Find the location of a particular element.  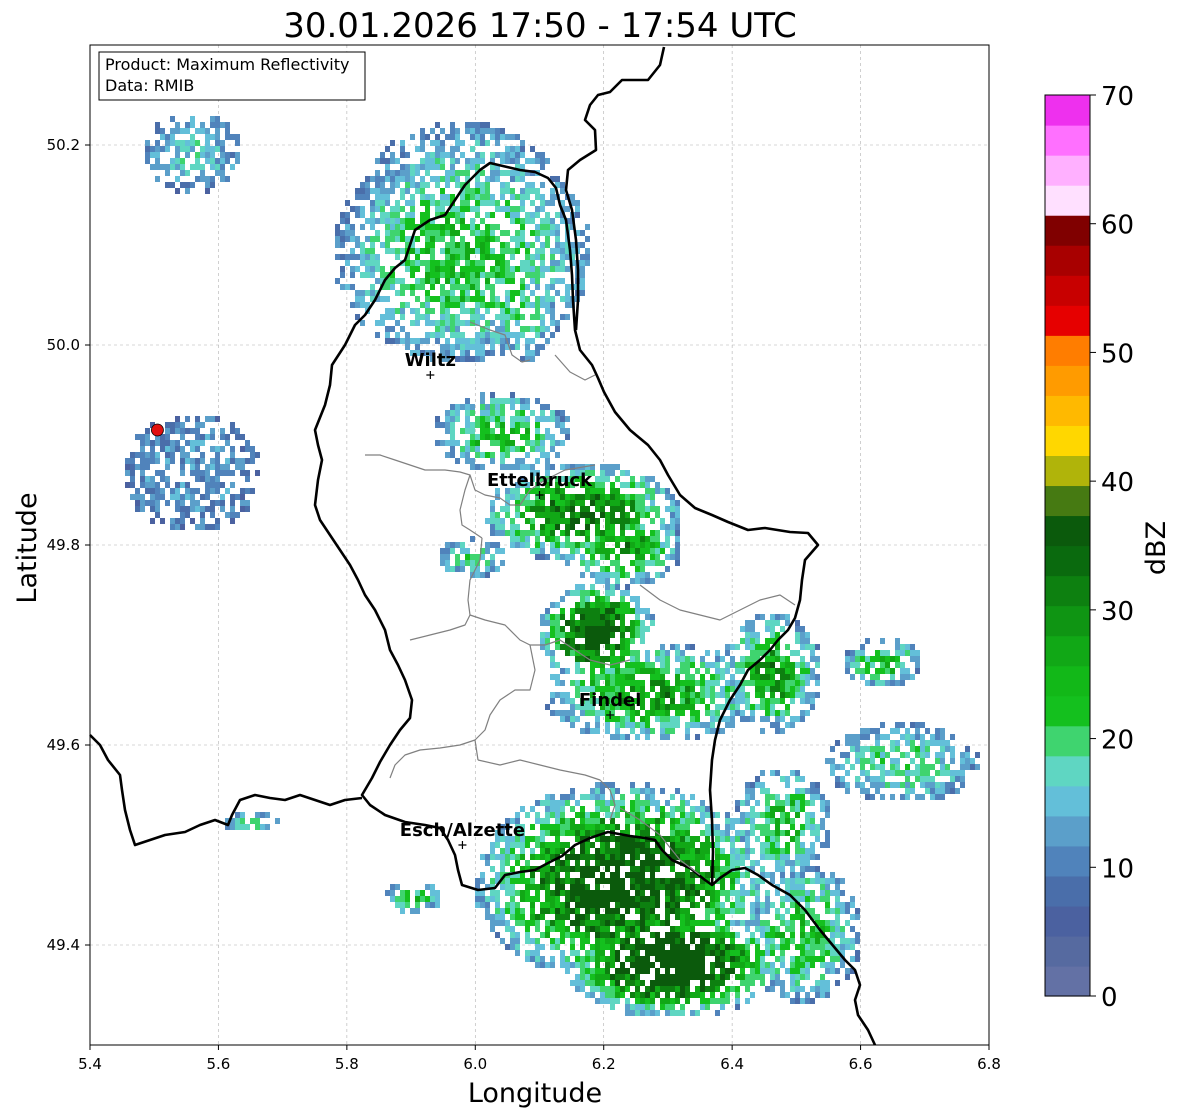

colorbar-band is located at coordinates (1067, 951).